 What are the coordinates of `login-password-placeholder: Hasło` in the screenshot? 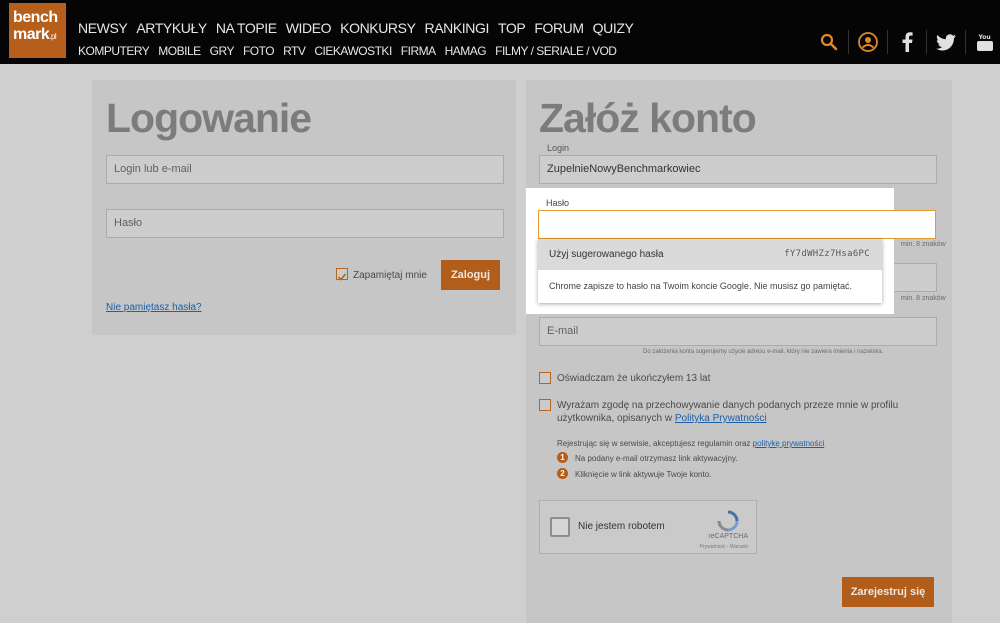 It's located at (128, 223).